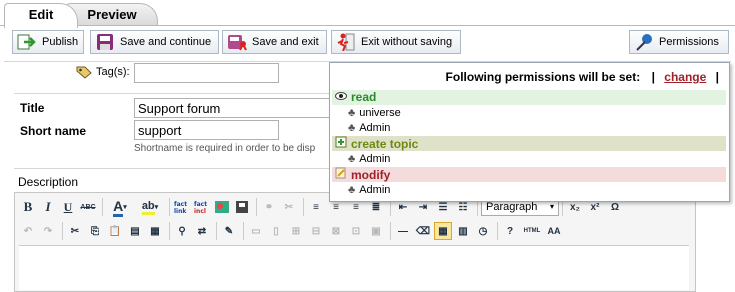 The width and height of the screenshot is (735, 292). Describe the element at coordinates (367, 14) in the screenshot. I see `tab-bar: Preview Edit` at that location.